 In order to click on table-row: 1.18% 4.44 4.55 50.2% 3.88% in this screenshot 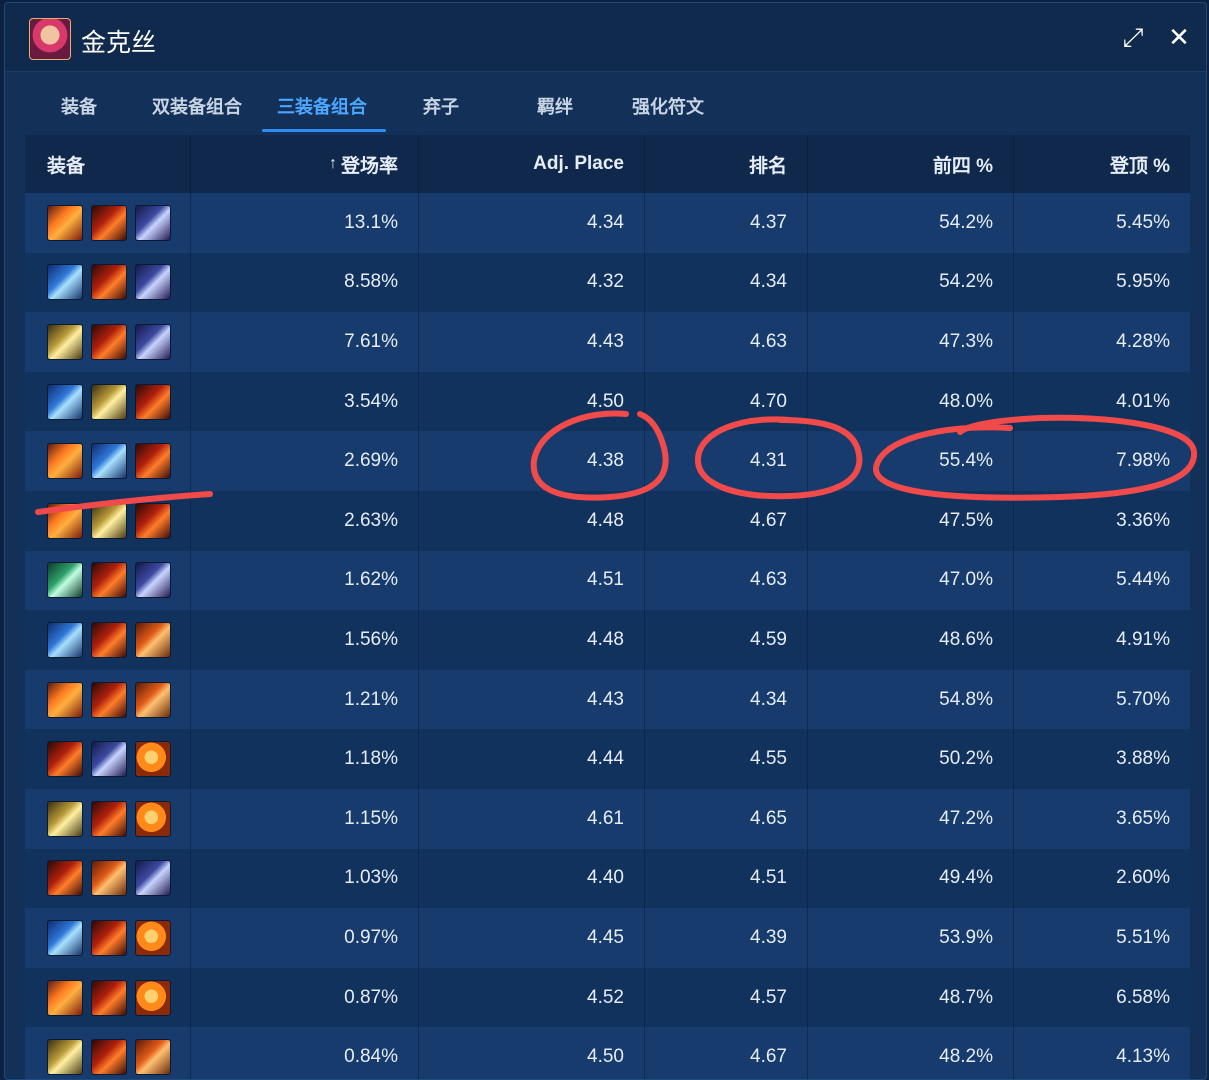, I will do `click(607, 759)`.